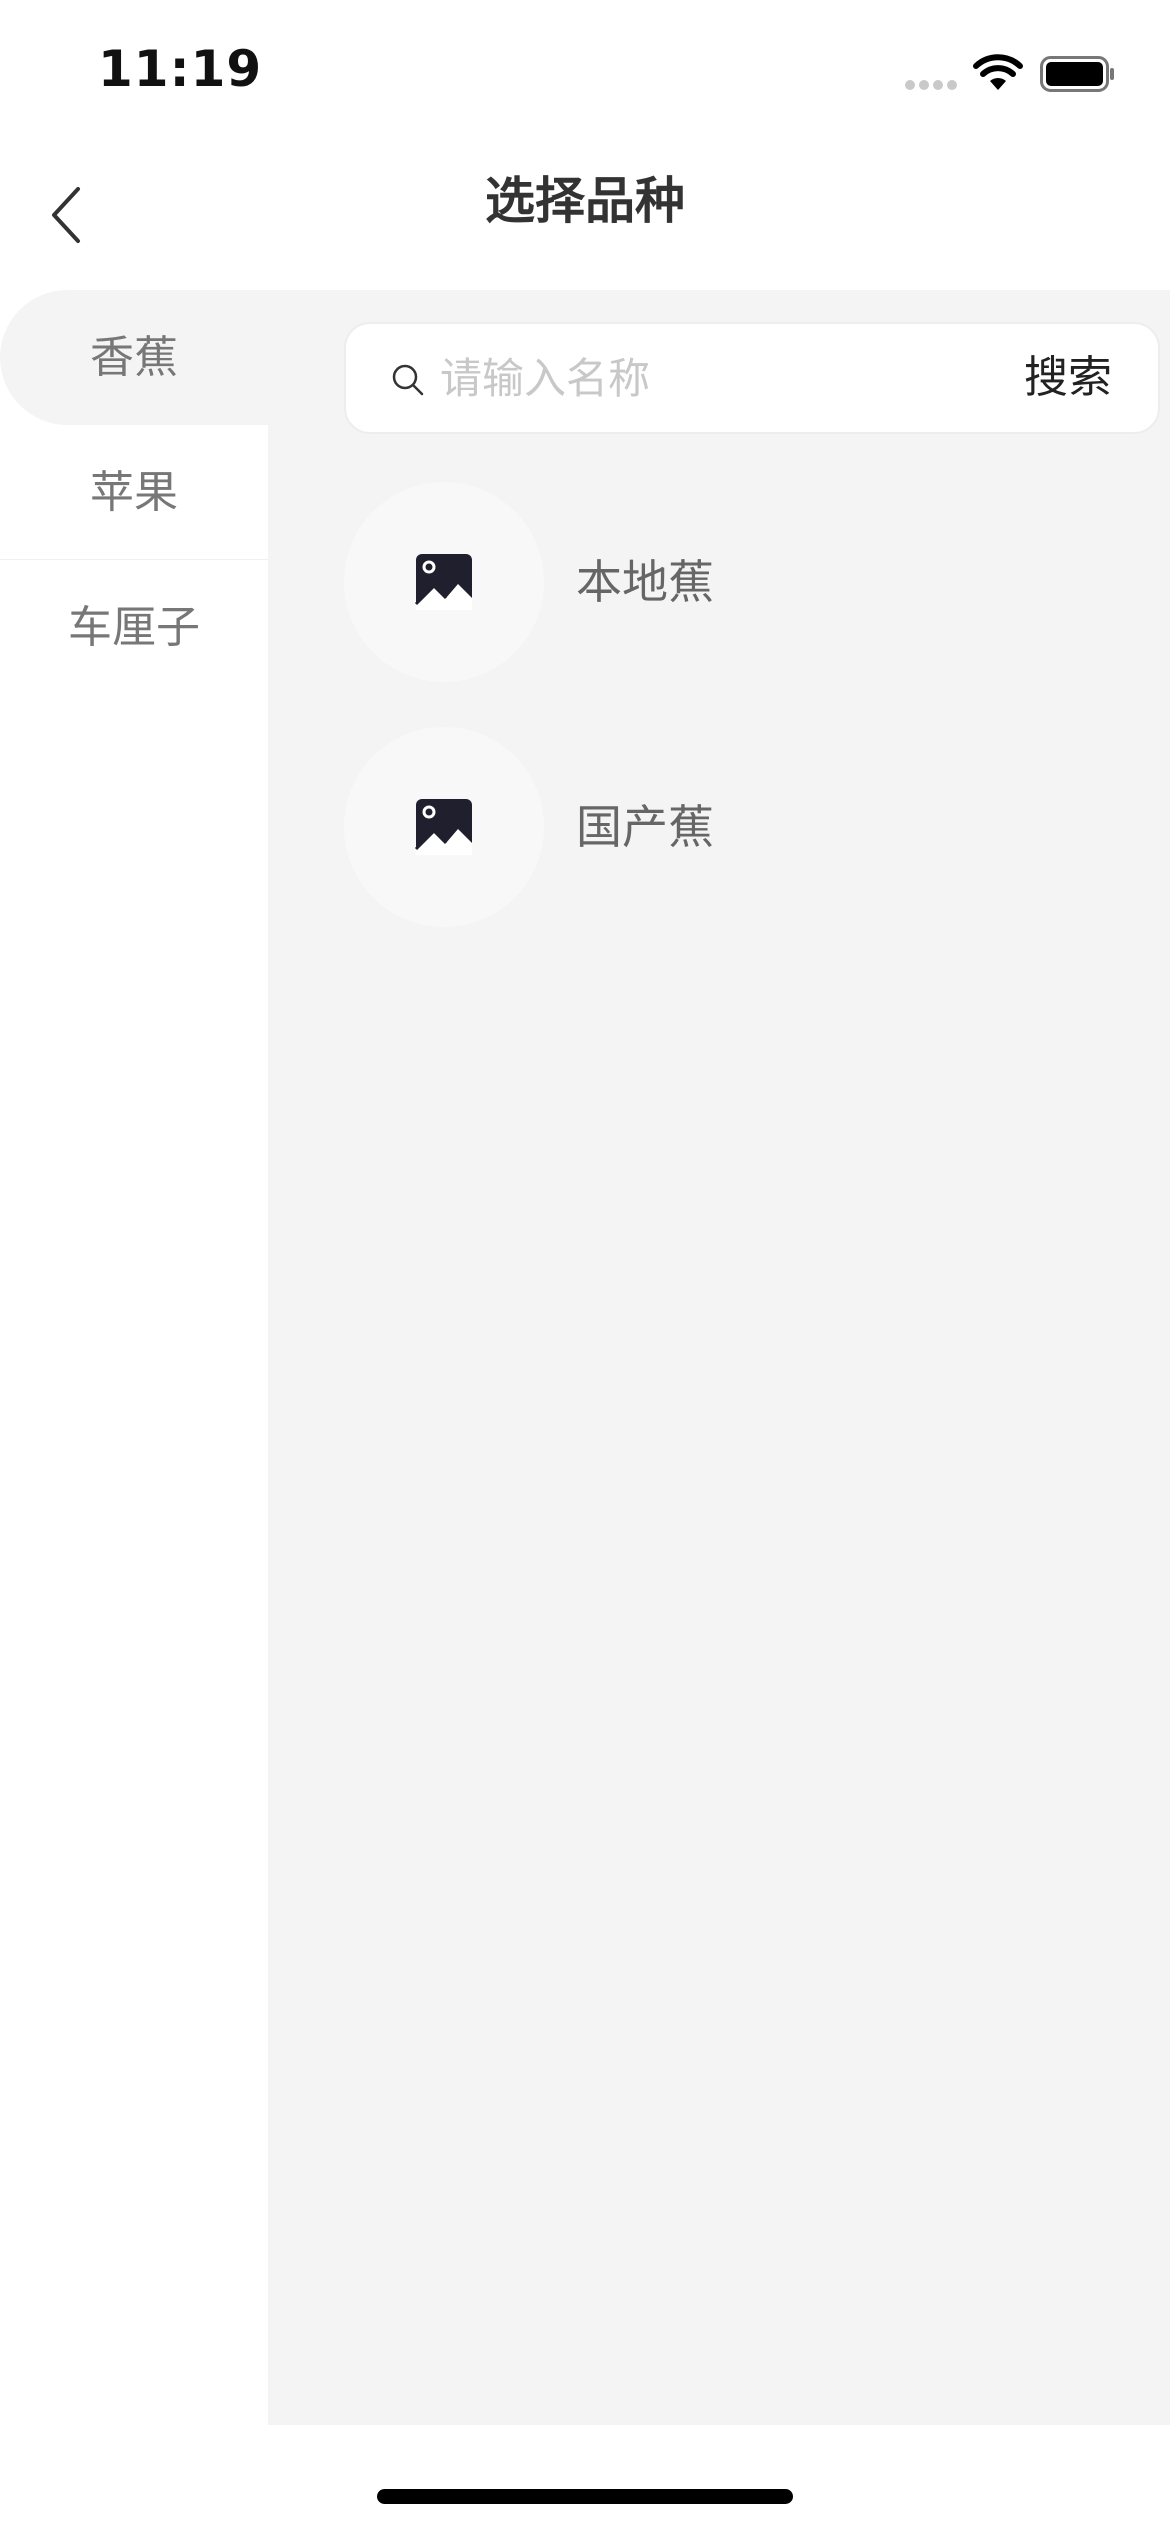 The height and width of the screenshot is (2532, 1170). I want to click on search-bar: 搜索, so click(752, 378).